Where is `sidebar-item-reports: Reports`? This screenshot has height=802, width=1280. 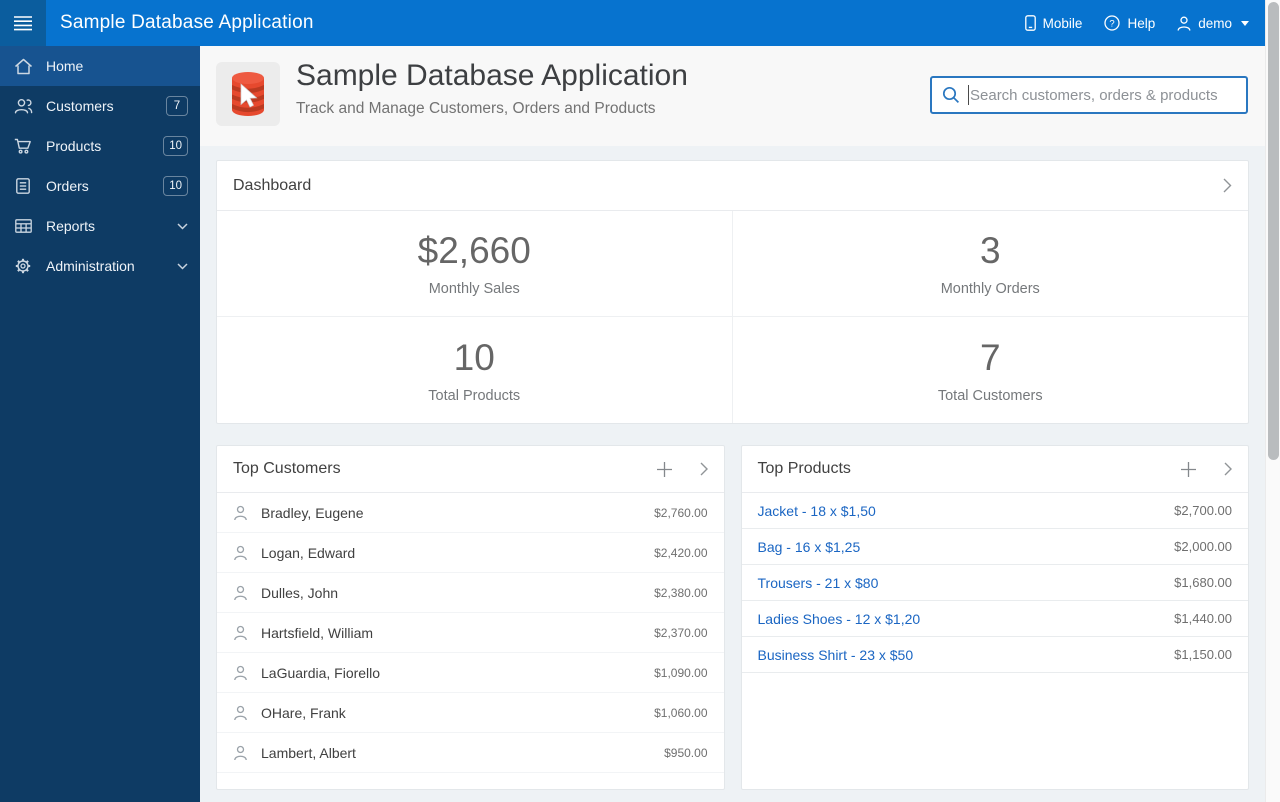
sidebar-item-reports: Reports is located at coordinates (100, 226).